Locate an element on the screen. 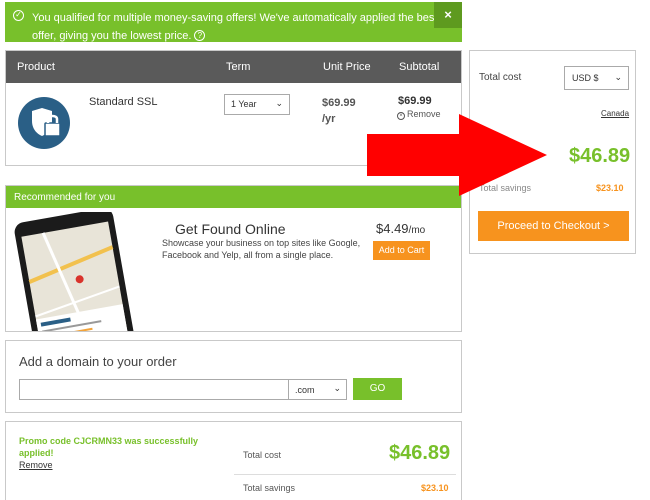  phone-image is located at coordinates (88, 269).